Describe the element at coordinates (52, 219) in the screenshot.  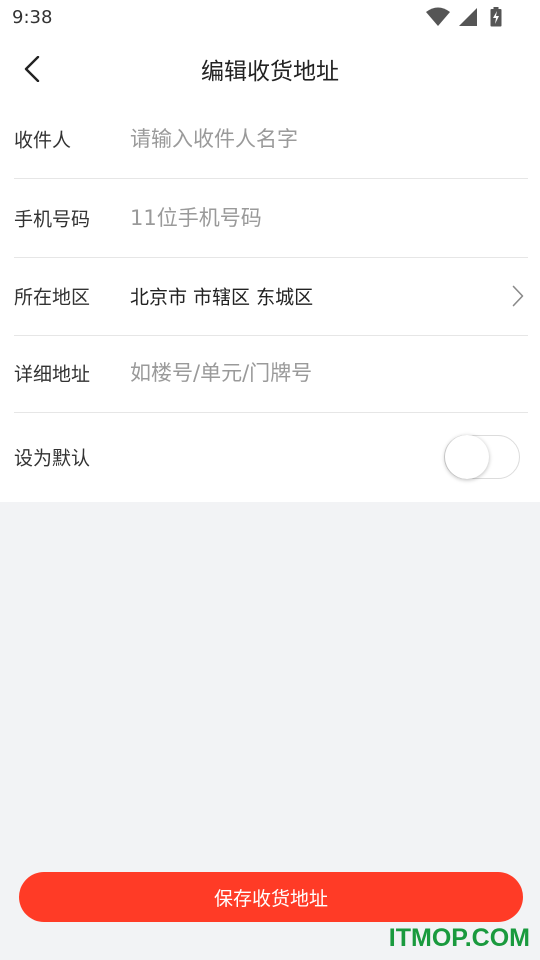
I see `phone-label: 手机号码` at that location.